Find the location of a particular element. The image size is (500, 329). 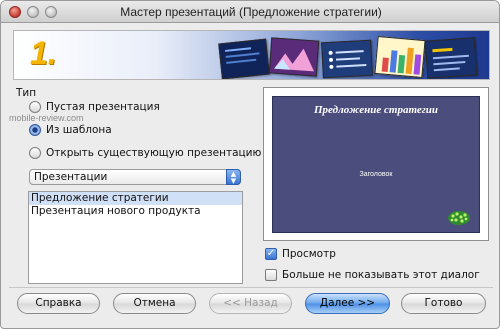

radio-open-existing: Открыть существующую презентацию is located at coordinates (145, 153).